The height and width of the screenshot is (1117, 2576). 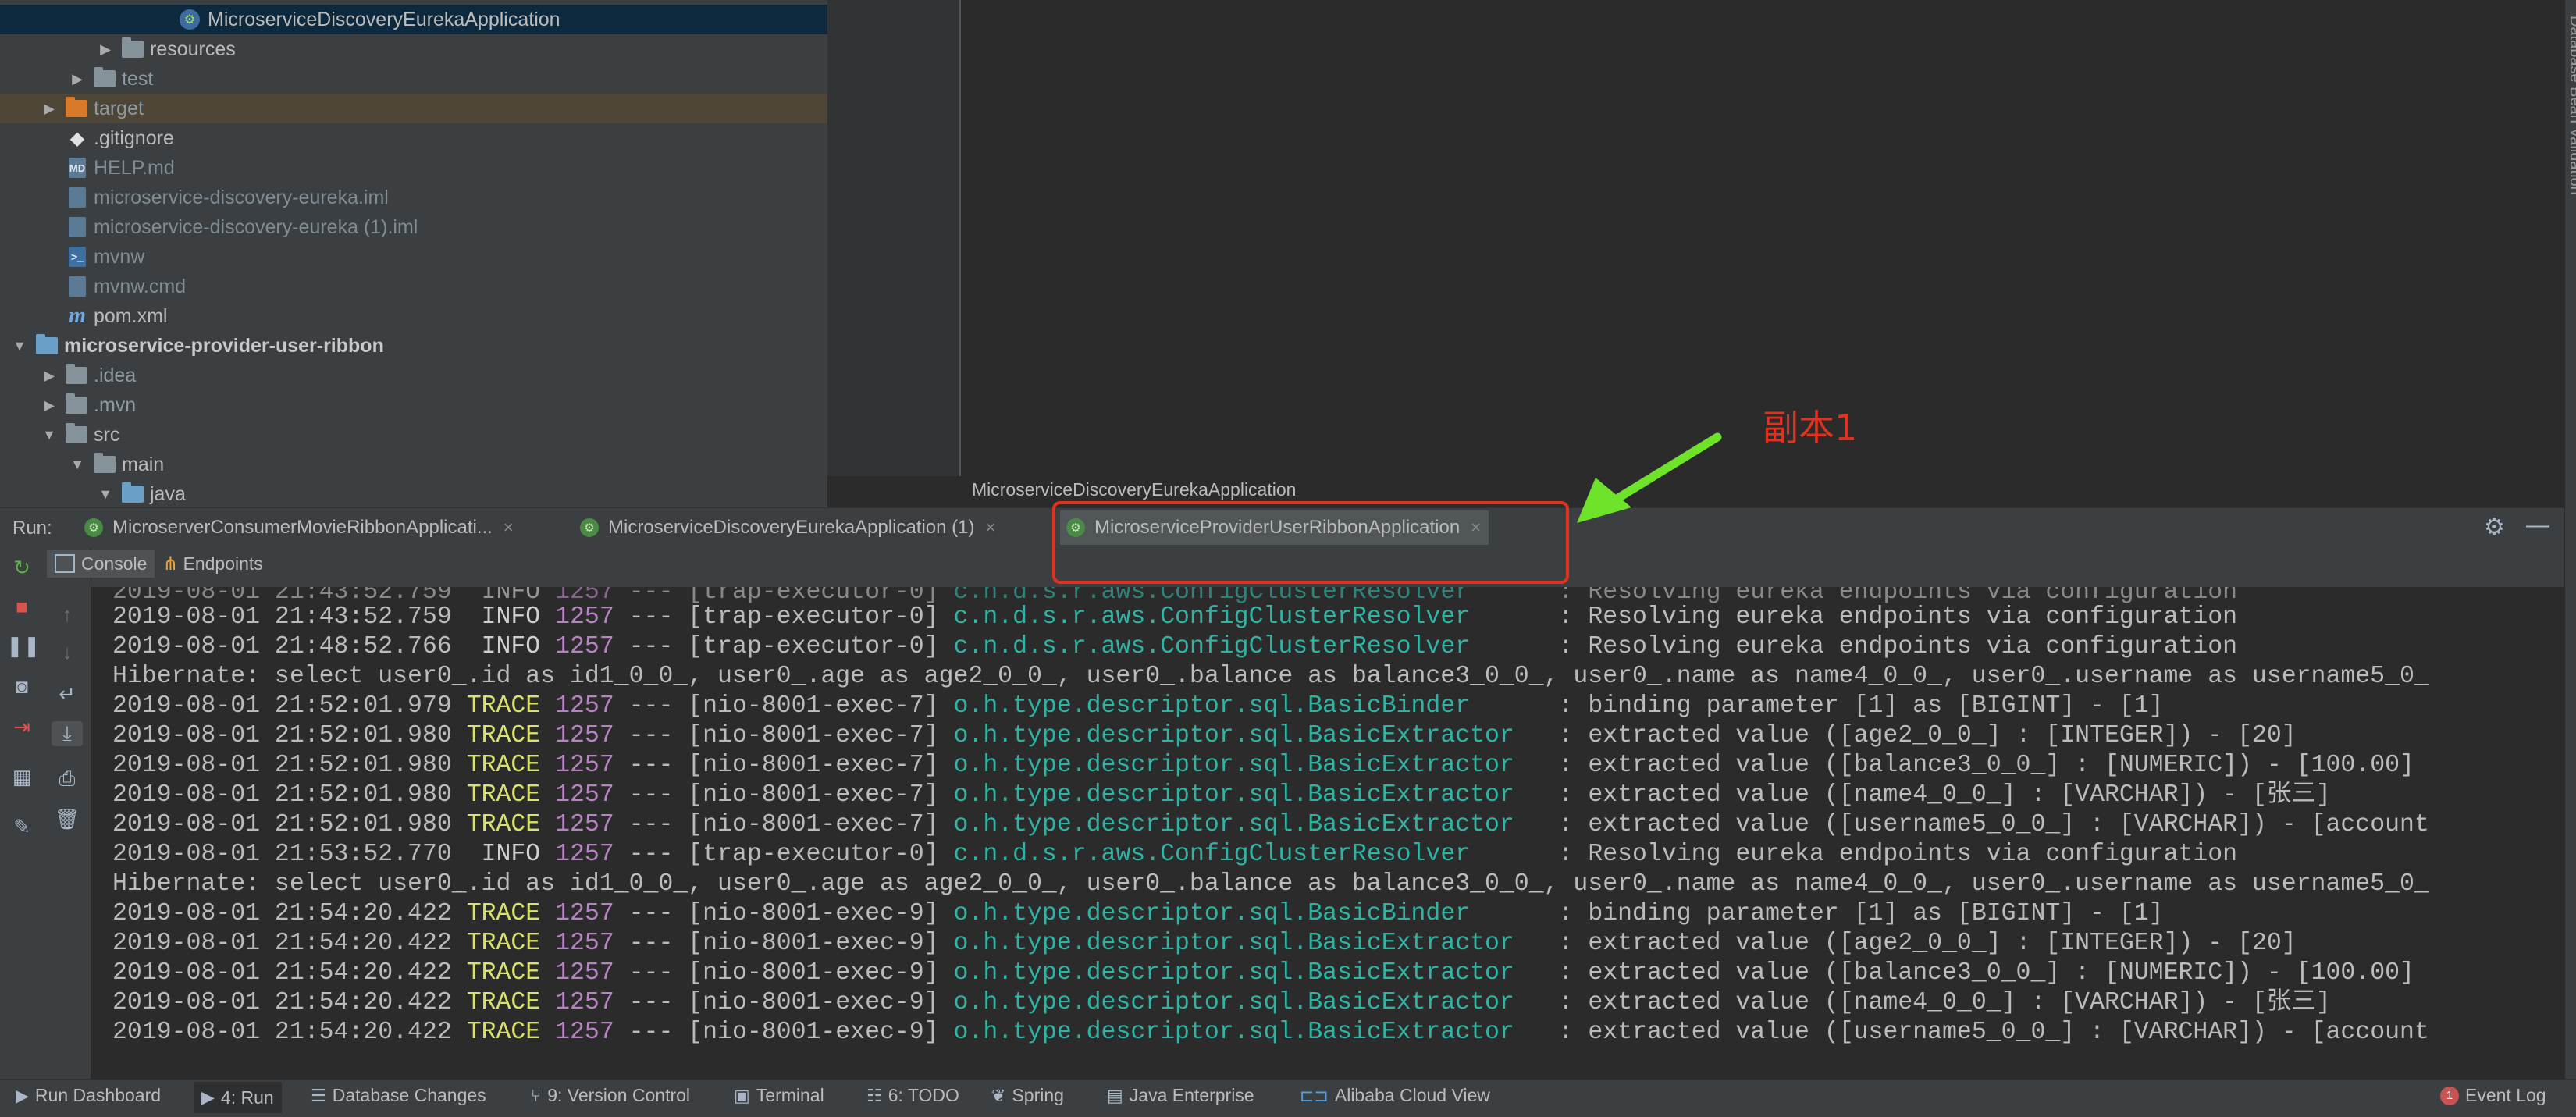 What do you see at coordinates (1134, 489) in the screenshot?
I see `editor-breadcrumb: MicroserviceDiscoveryEurekaApplication` at bounding box center [1134, 489].